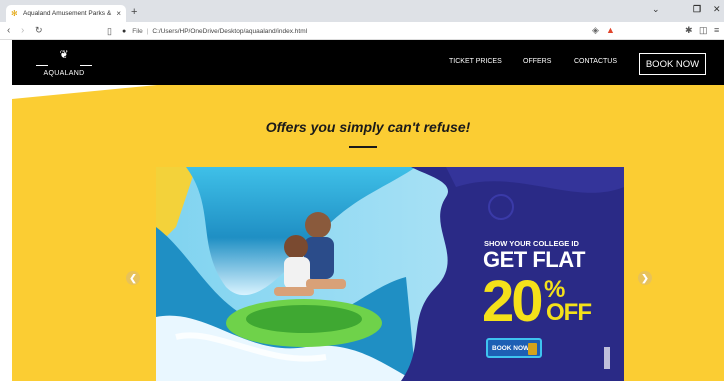  Describe the element at coordinates (118, 13) in the screenshot. I see `tab-close-icon: ×` at that location.